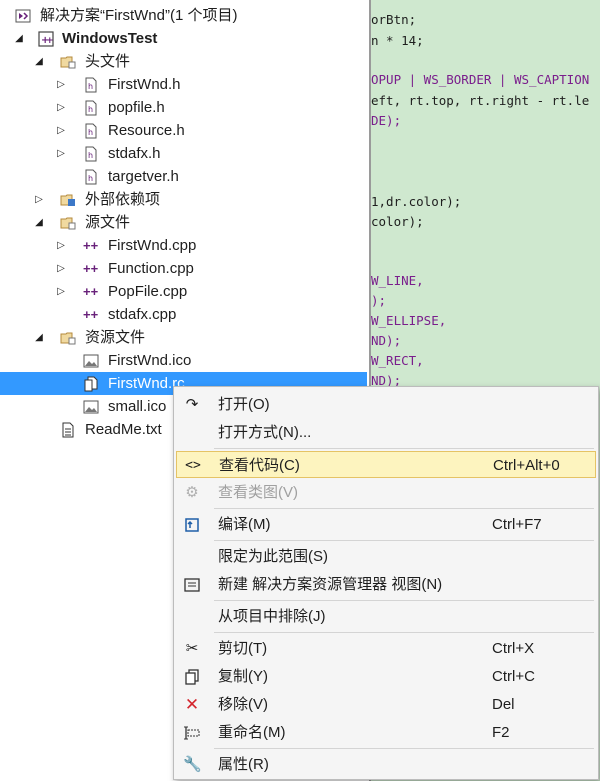  I want to click on menu-item-view-code: <> 查看代码(C) Ctrl+Alt+0, so click(386, 464).